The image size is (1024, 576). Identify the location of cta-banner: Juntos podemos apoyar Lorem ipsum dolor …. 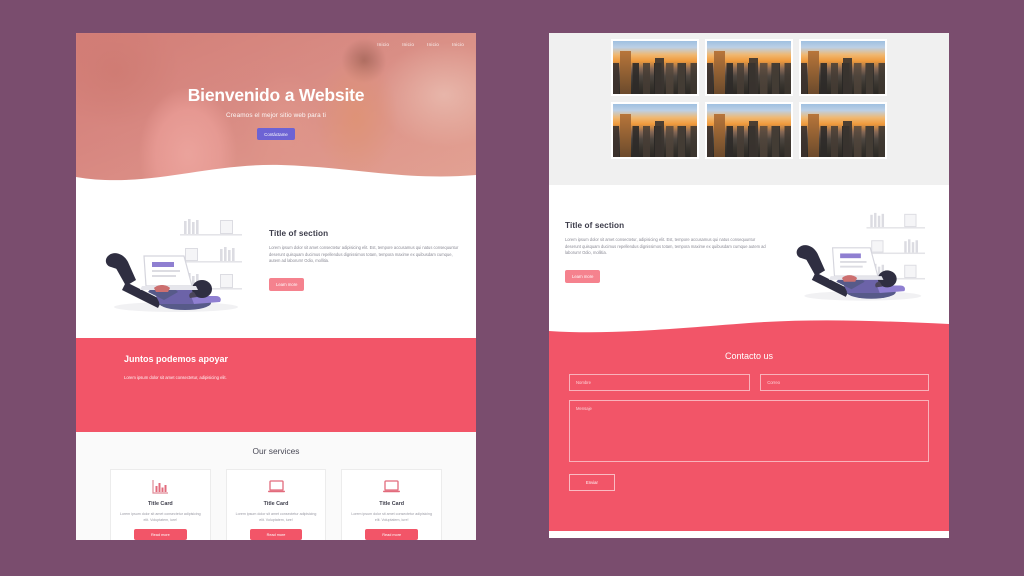
(276, 385).